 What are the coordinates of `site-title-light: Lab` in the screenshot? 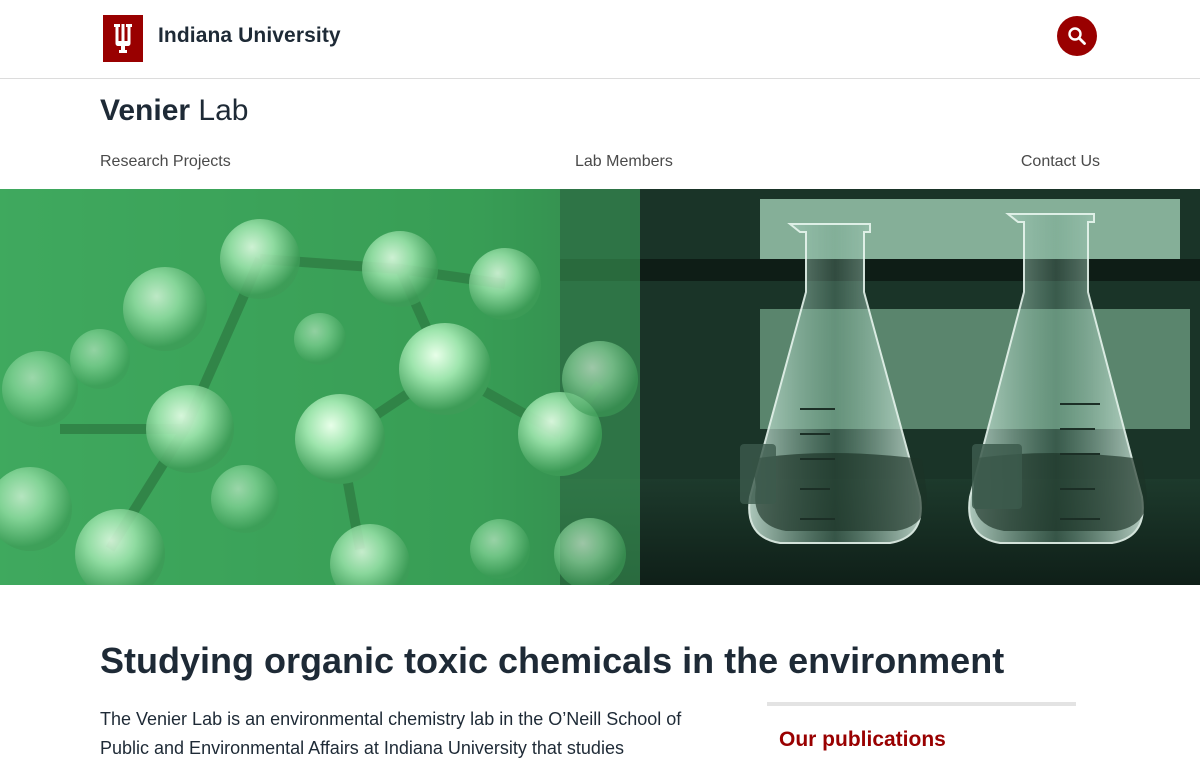 It's located at (223, 110).